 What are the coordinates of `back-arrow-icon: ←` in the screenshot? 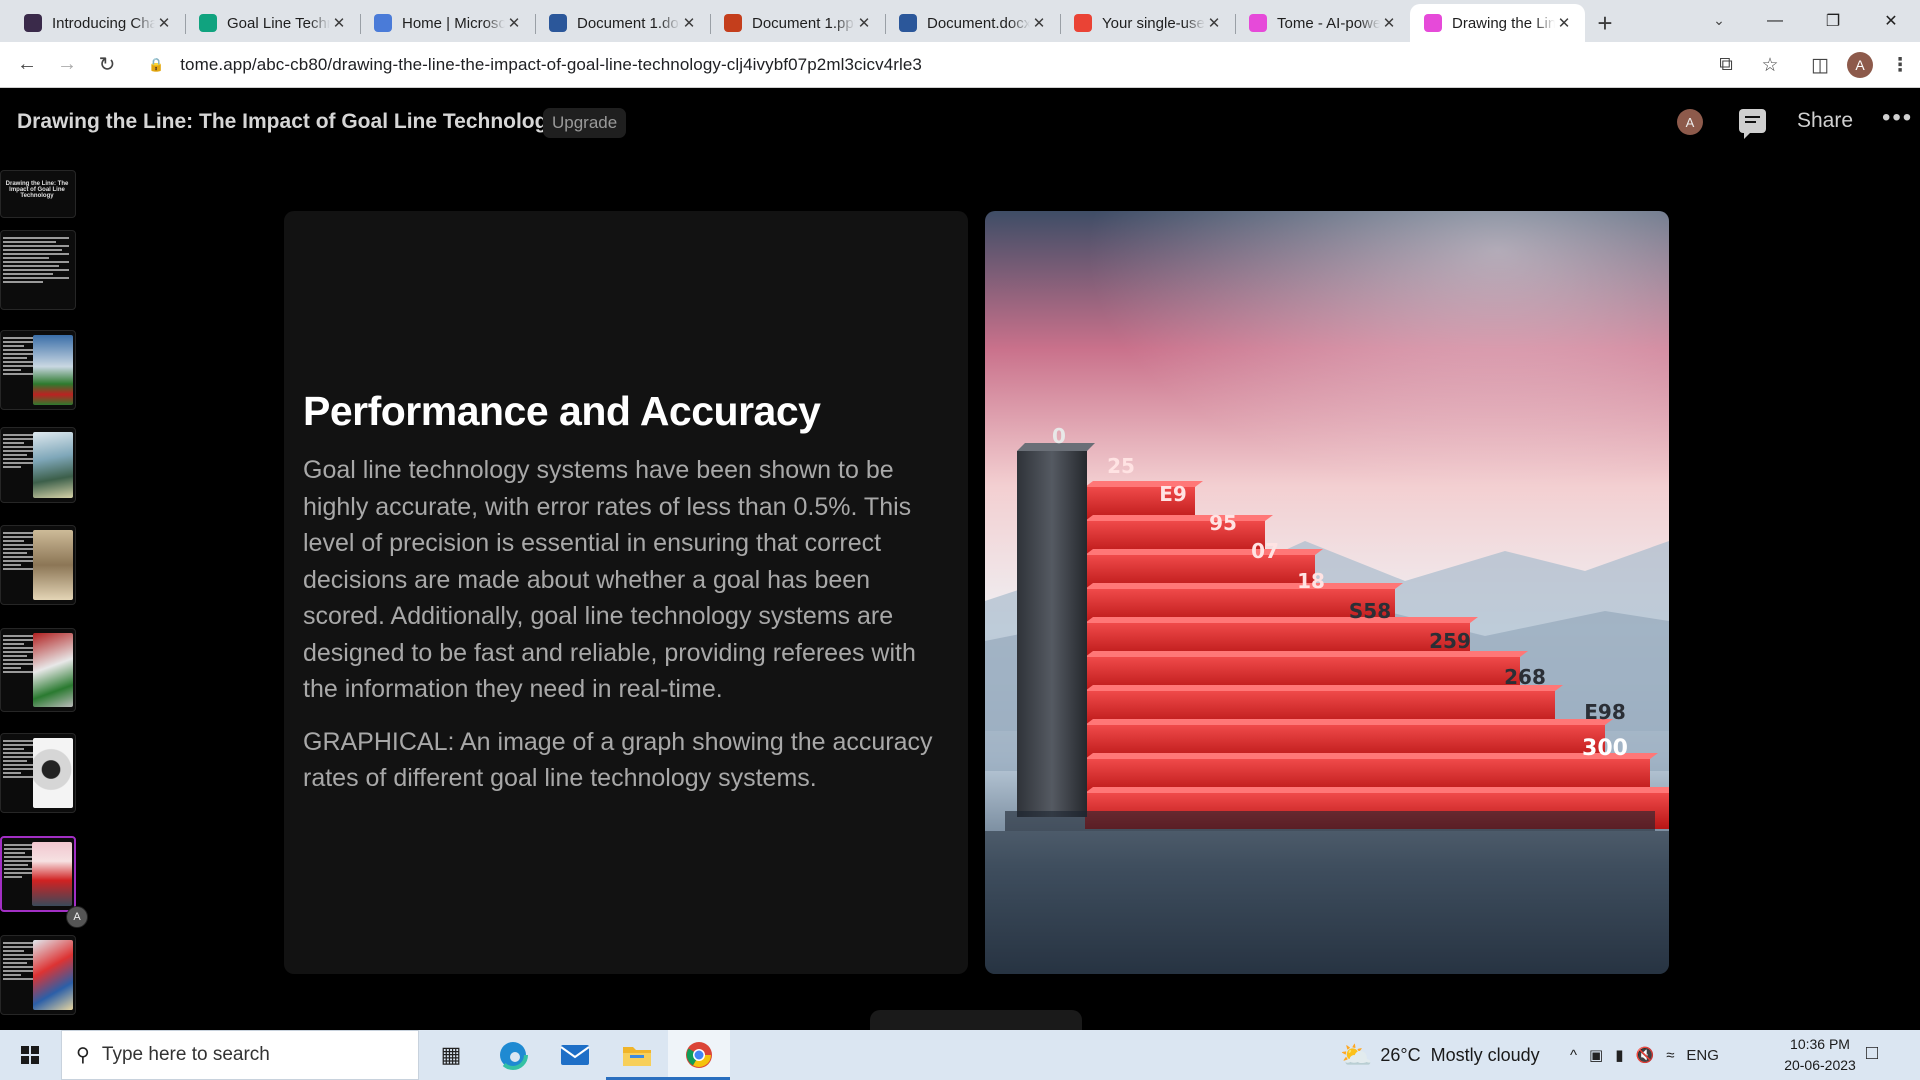 It's located at (27, 65).